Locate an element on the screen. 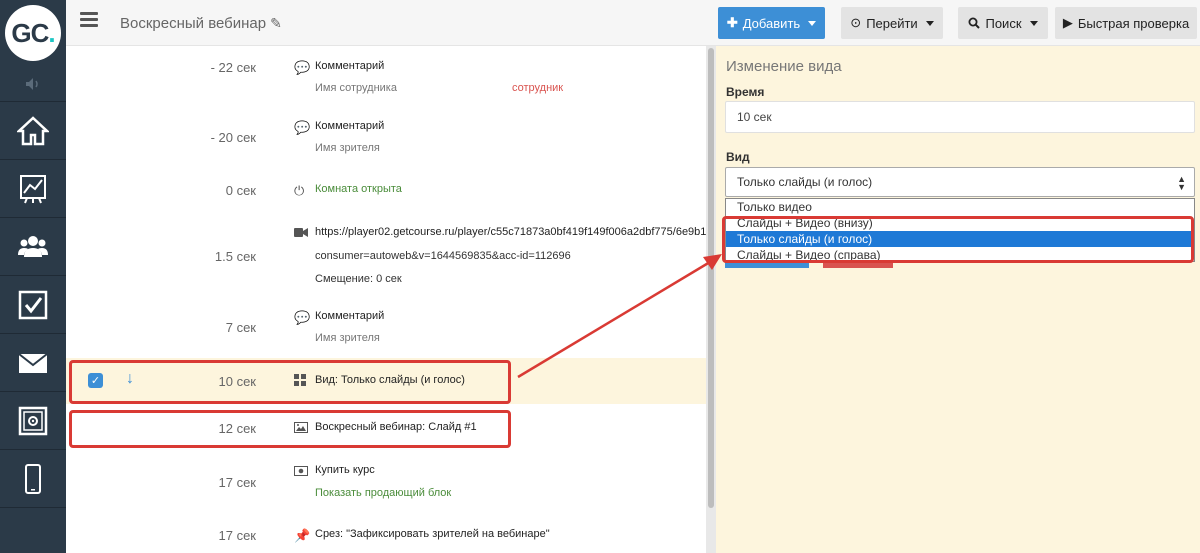 This screenshot has width=1200, height=553. checkbox-icon is located at coordinates (33, 304).